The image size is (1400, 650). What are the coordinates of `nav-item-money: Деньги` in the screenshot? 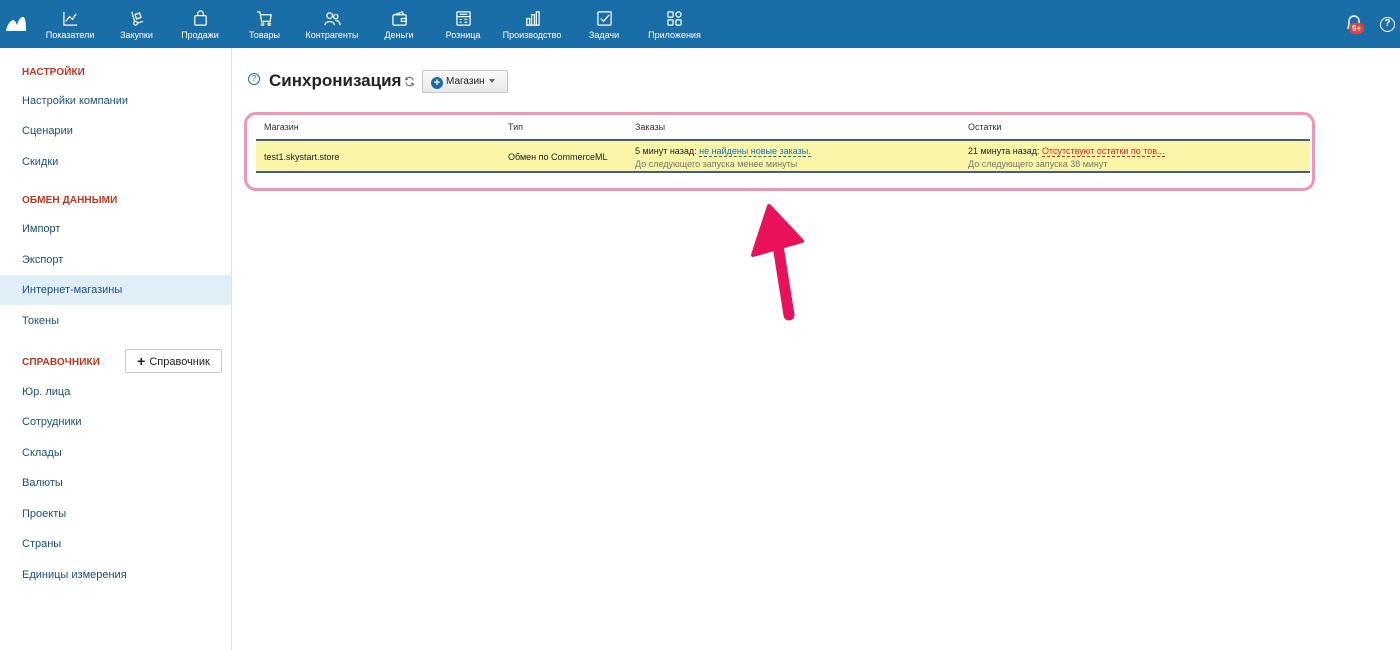 It's located at (399, 27).